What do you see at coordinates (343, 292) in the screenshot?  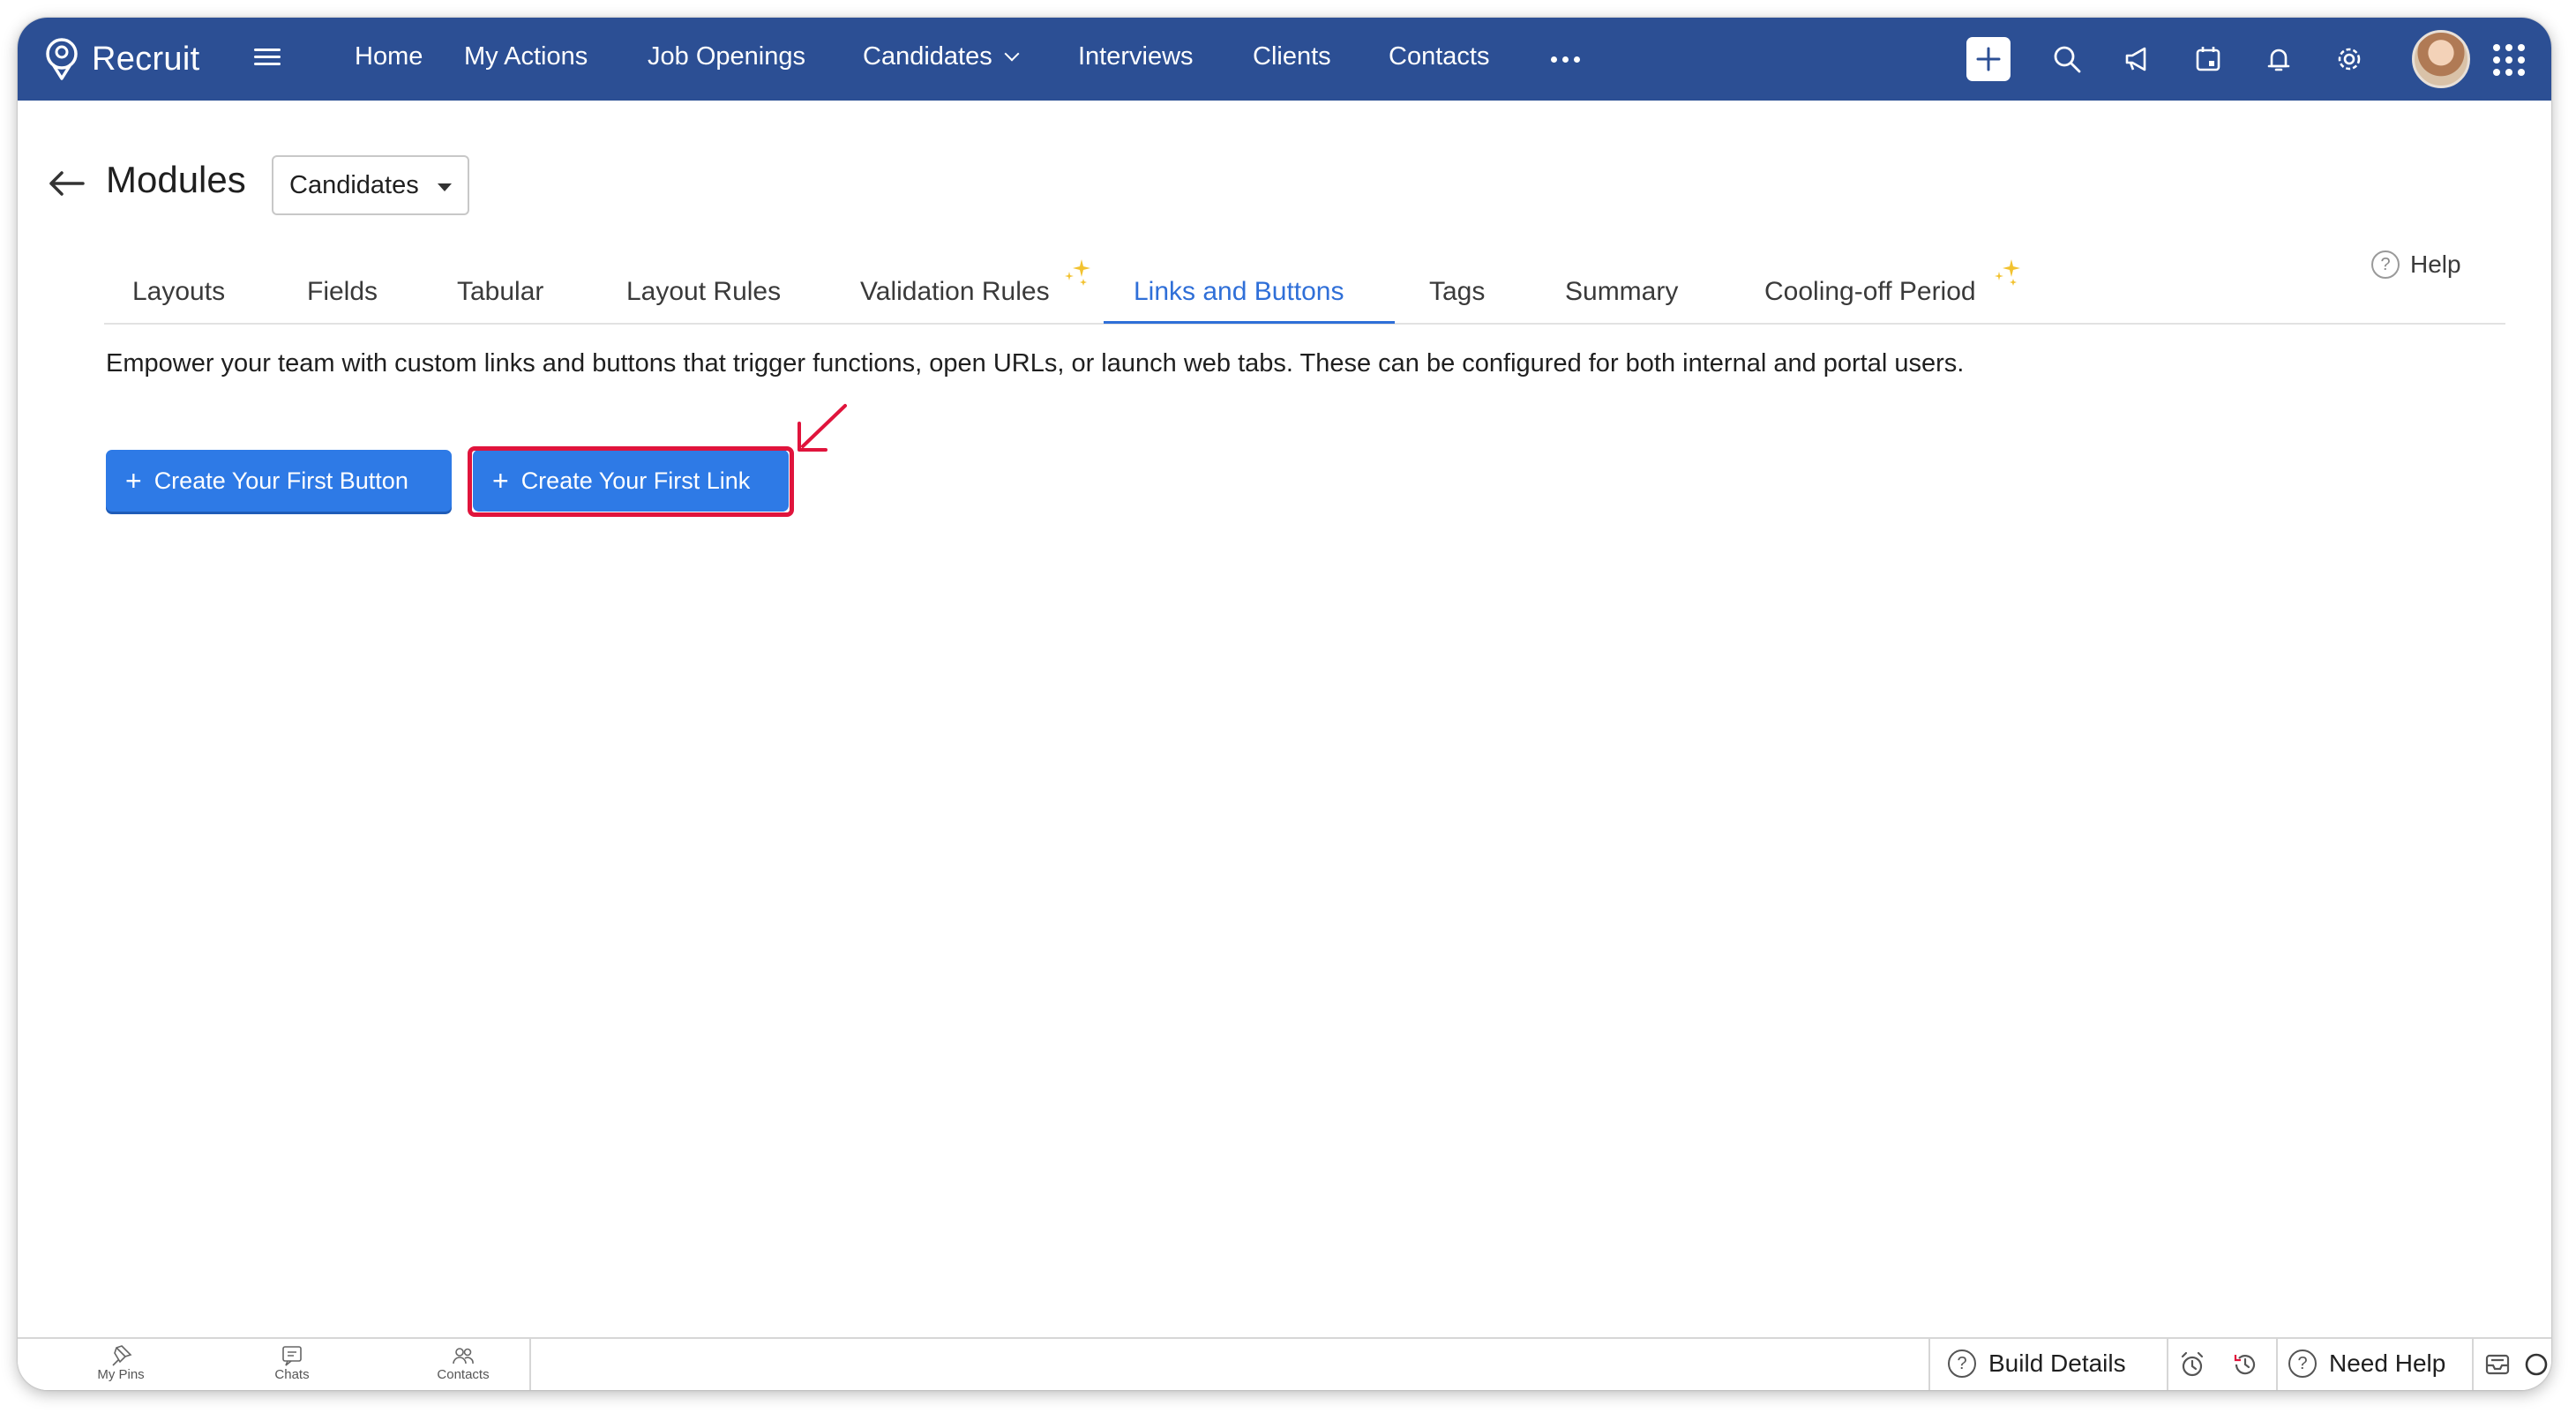 I see `tab-fields: Fields` at bounding box center [343, 292].